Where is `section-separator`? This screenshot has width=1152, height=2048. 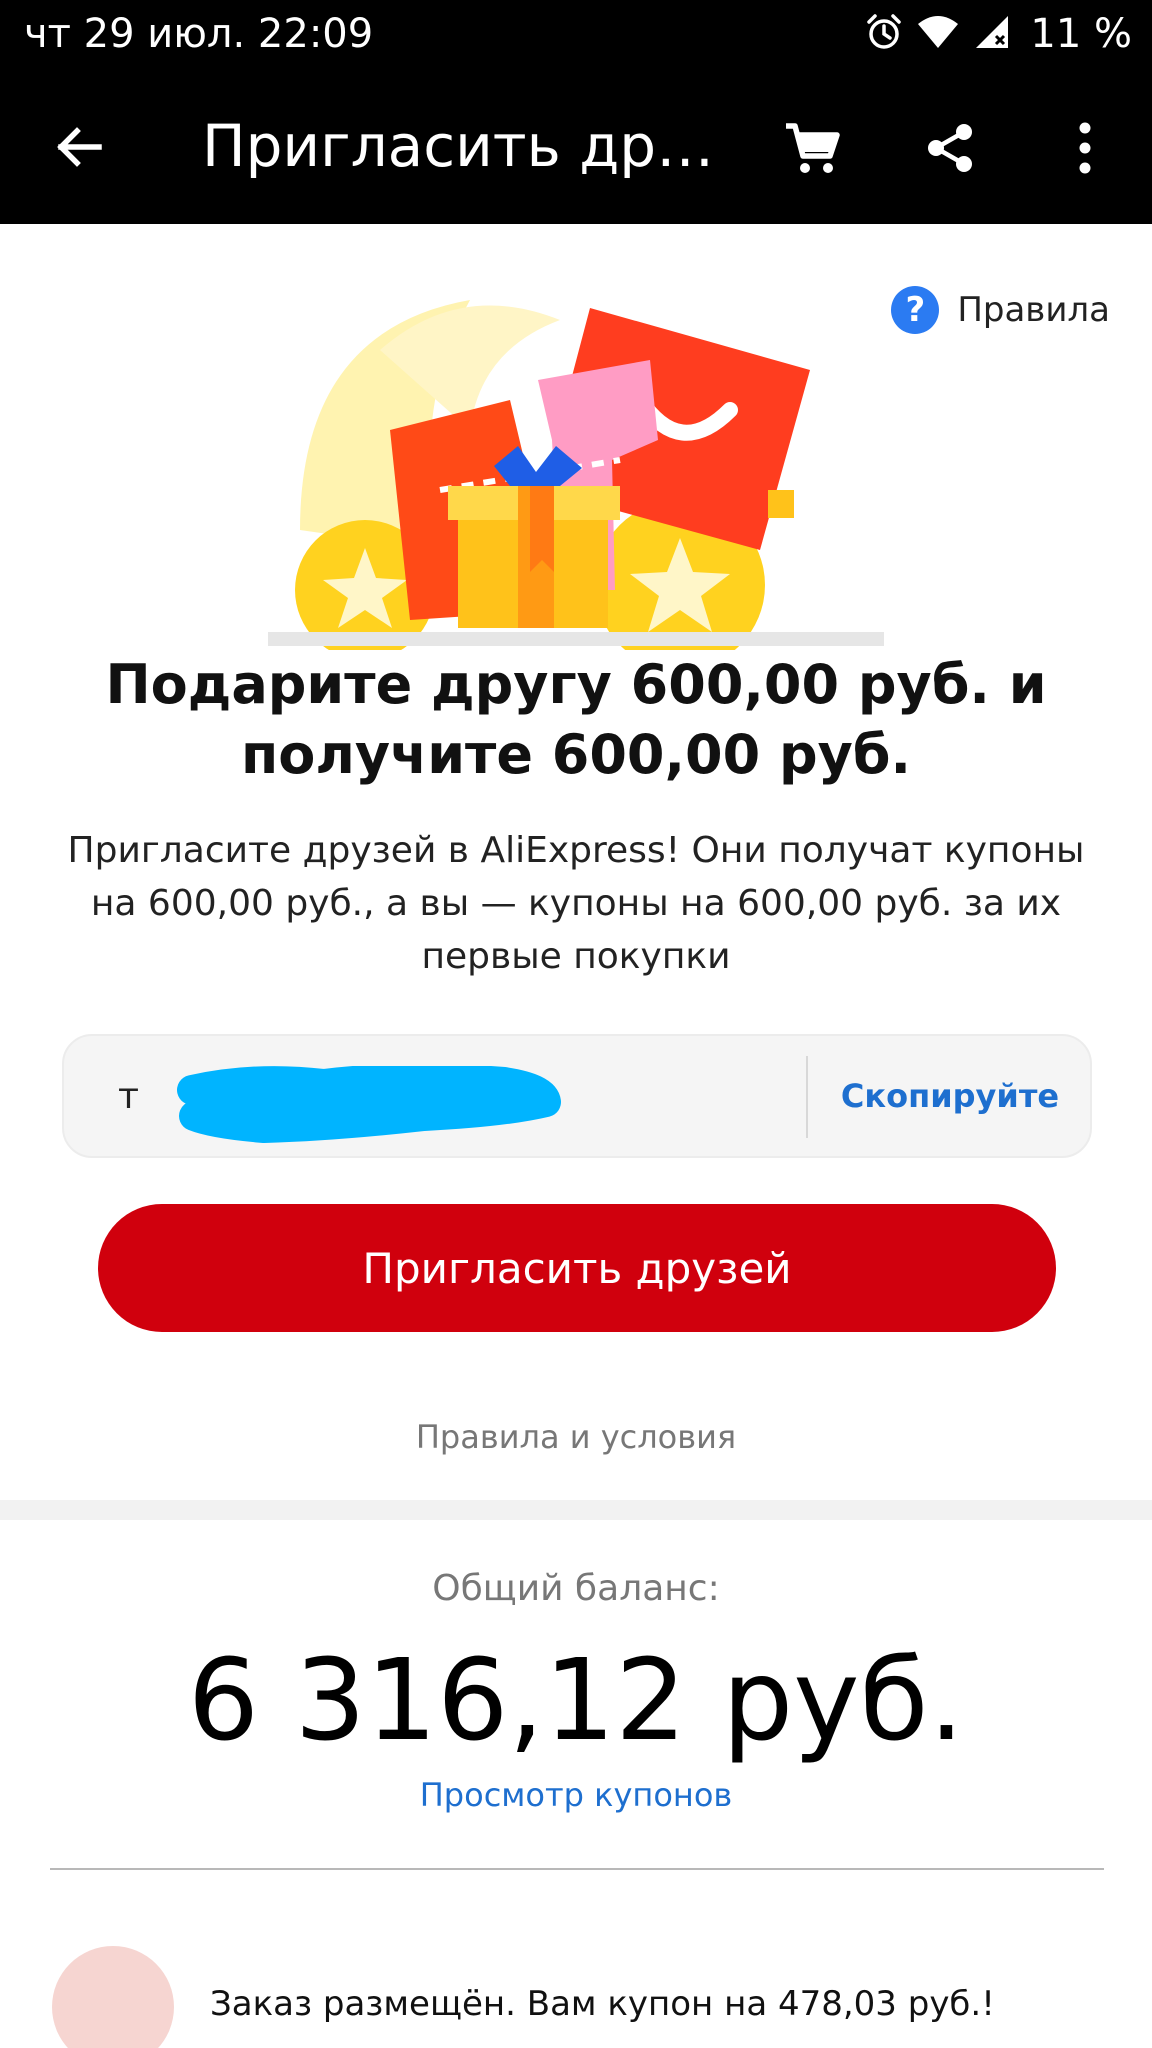 section-separator is located at coordinates (576, 1510).